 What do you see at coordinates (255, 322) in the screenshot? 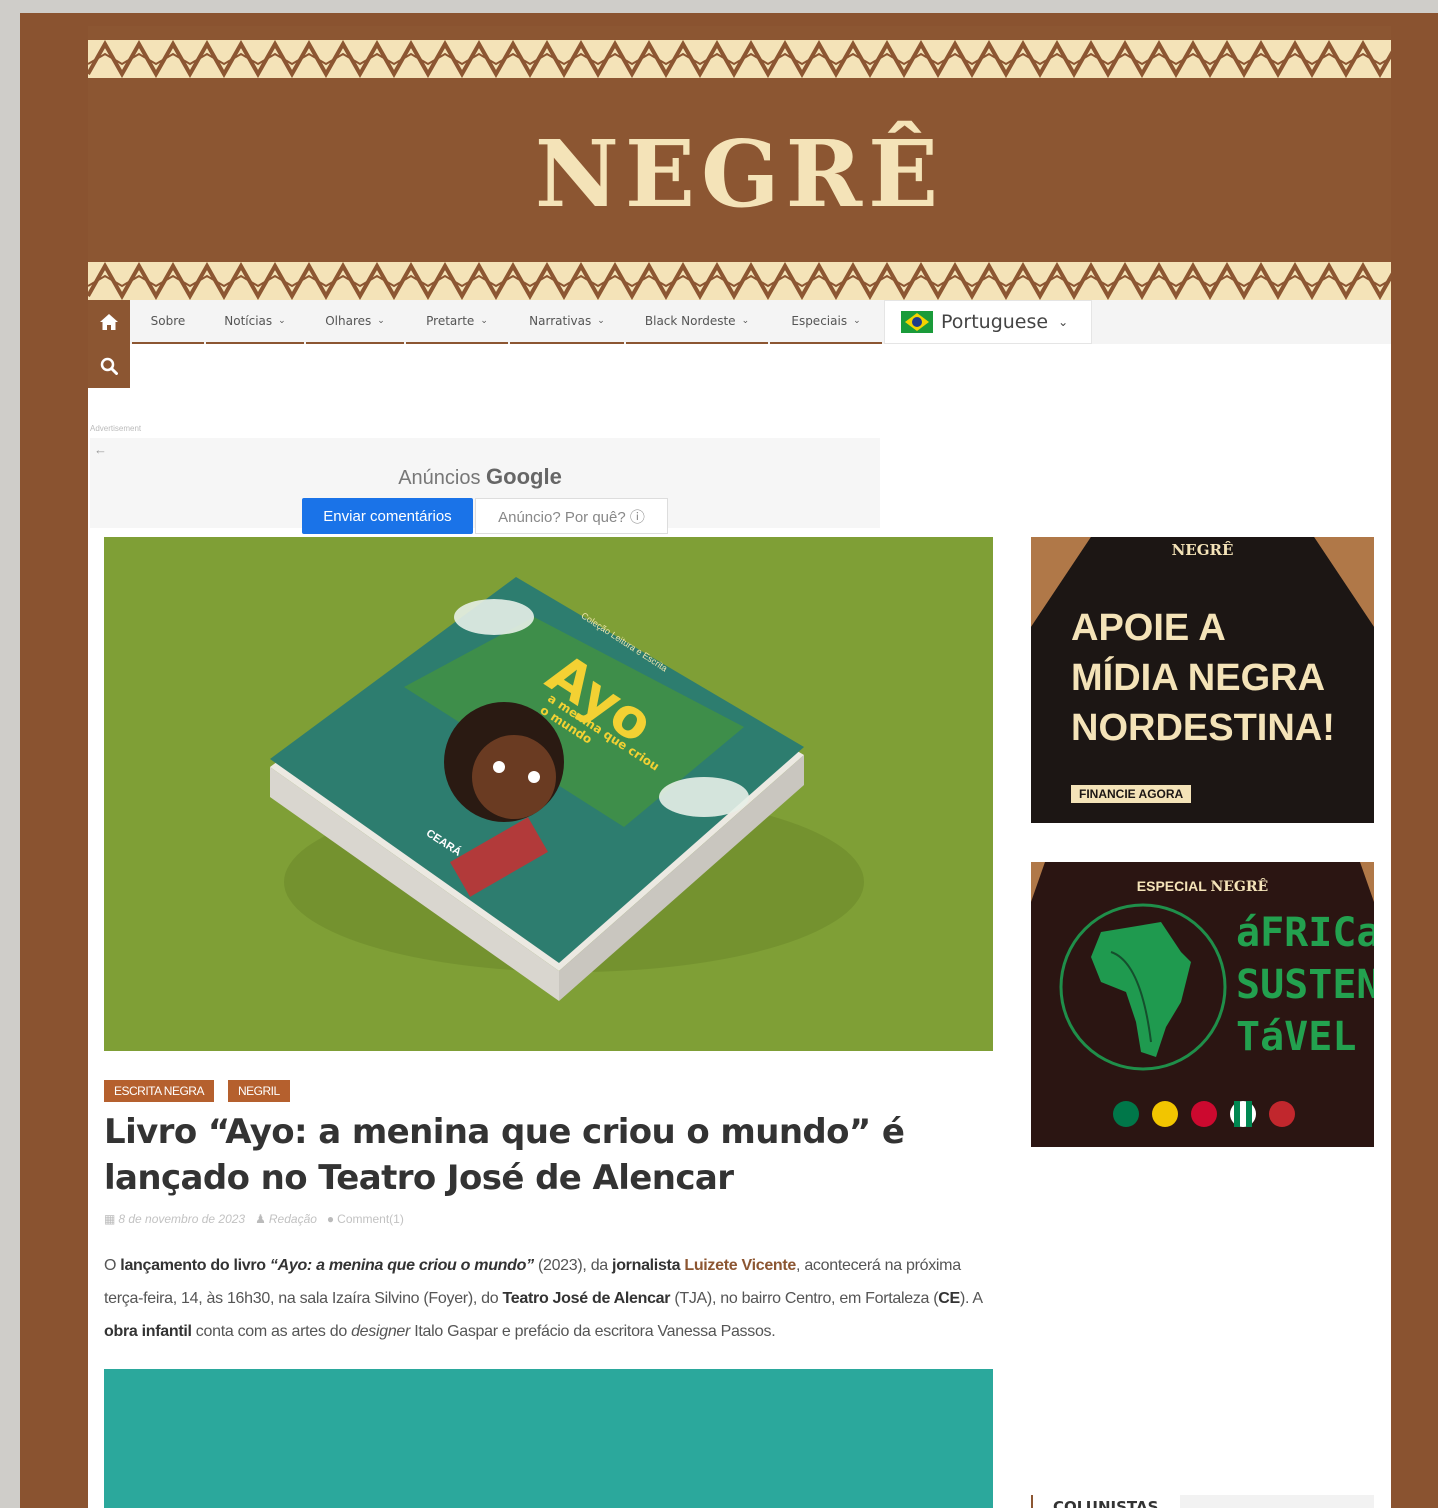
I see `nav-item-noticias: Notícias ⌄` at bounding box center [255, 322].